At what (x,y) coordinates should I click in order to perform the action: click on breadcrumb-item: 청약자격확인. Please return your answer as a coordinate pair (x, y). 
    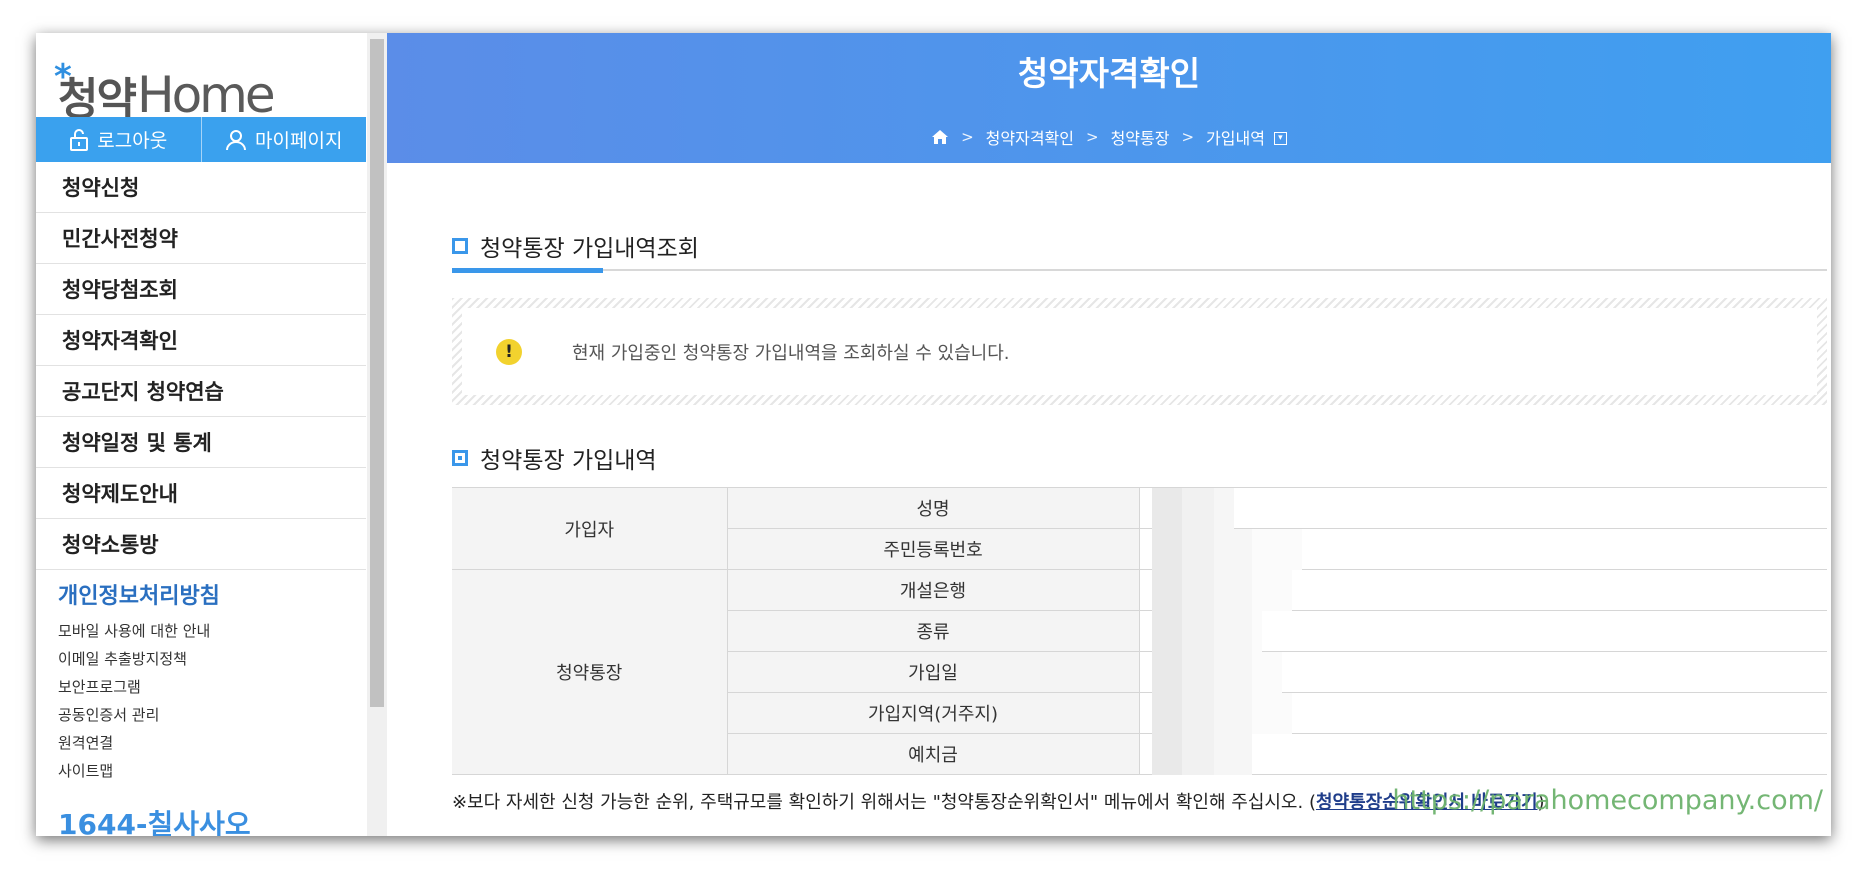
    Looking at the image, I should click on (1030, 137).